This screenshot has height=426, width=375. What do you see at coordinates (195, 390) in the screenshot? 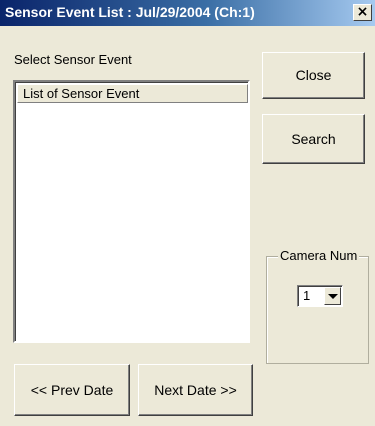
I see `next-date-button: Next Date >>` at bounding box center [195, 390].